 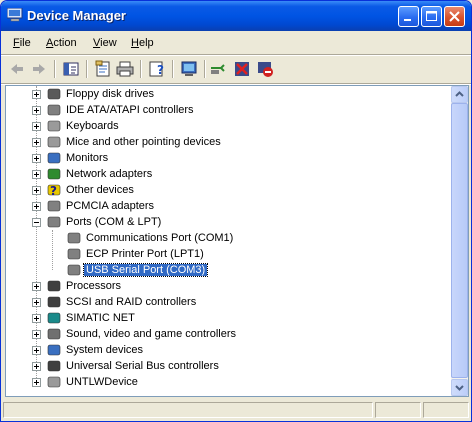 I want to click on title-bar: Device Manager, so click(x=236, y=16).